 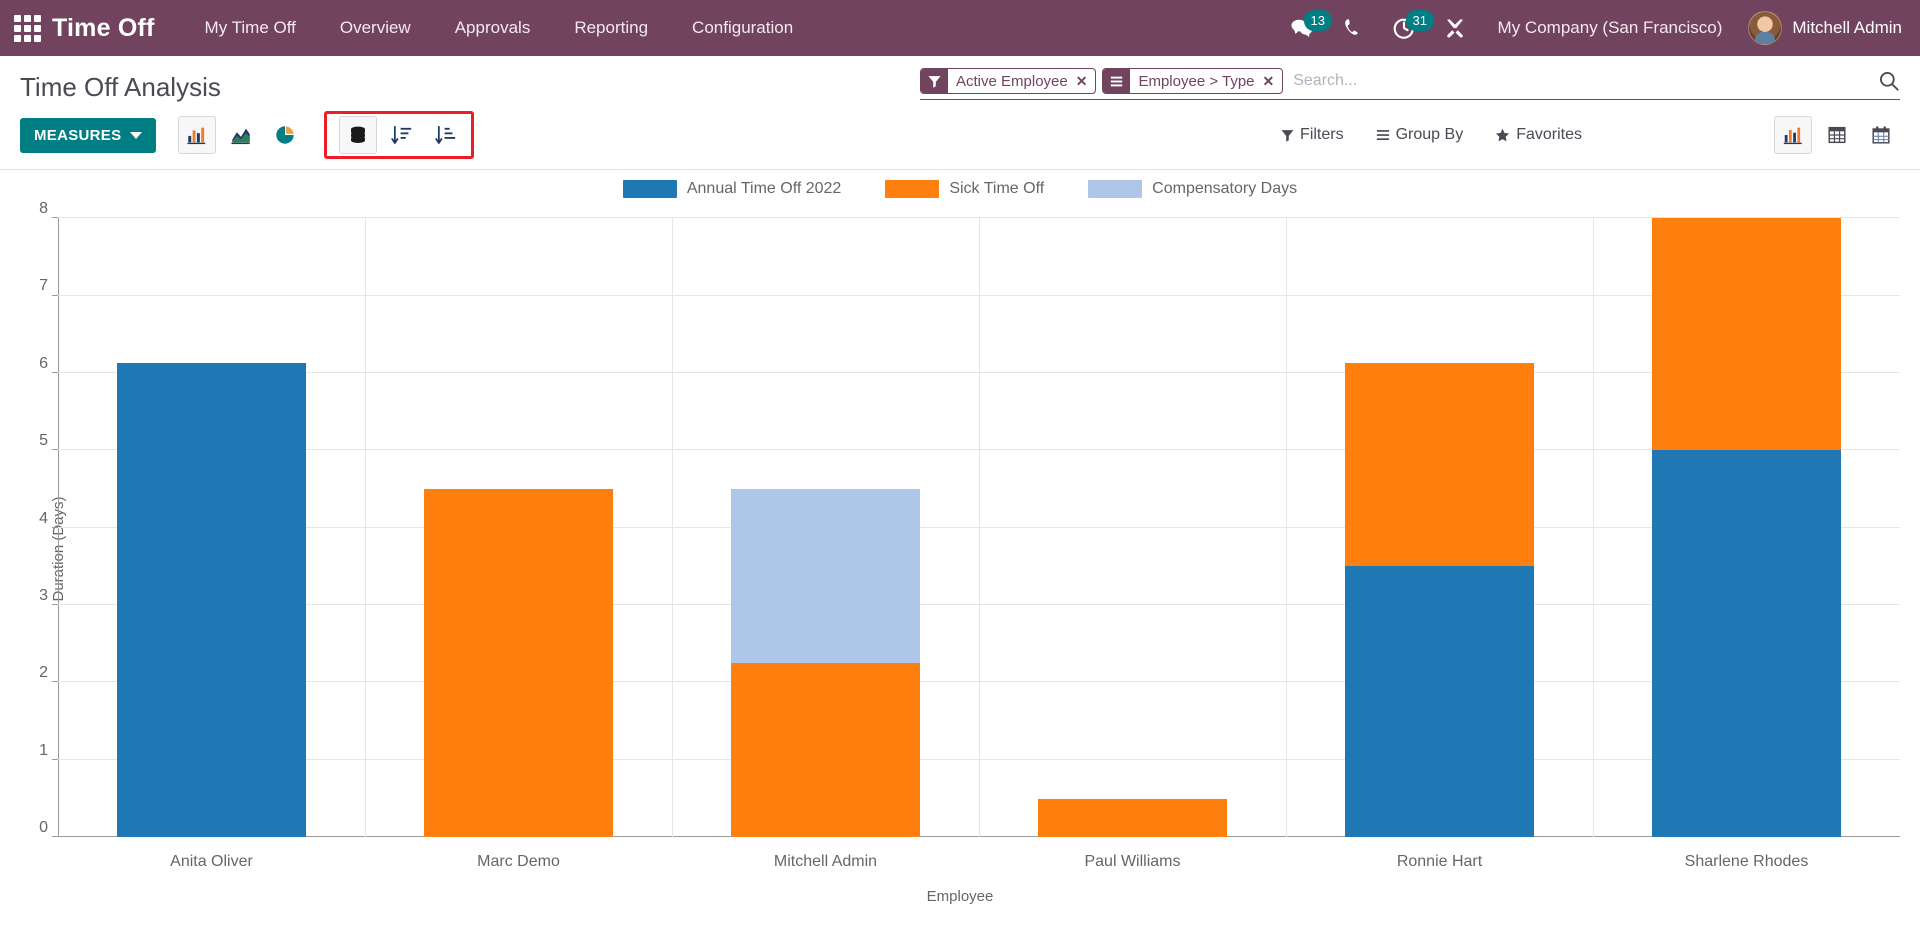 I want to click on filters-menu: Filters, so click(x=1312, y=135).